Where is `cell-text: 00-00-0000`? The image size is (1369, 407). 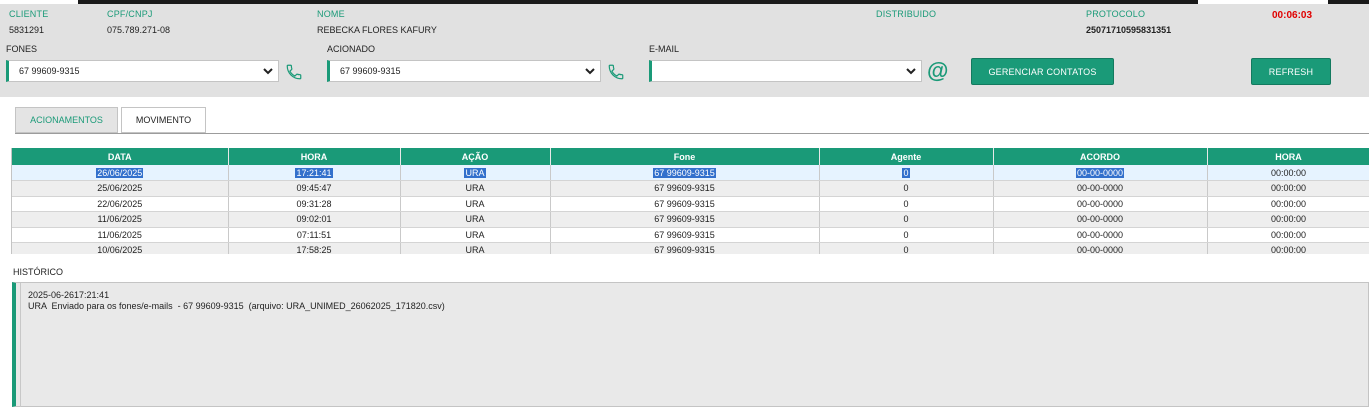 cell-text: 00-00-0000 is located at coordinates (1100, 172).